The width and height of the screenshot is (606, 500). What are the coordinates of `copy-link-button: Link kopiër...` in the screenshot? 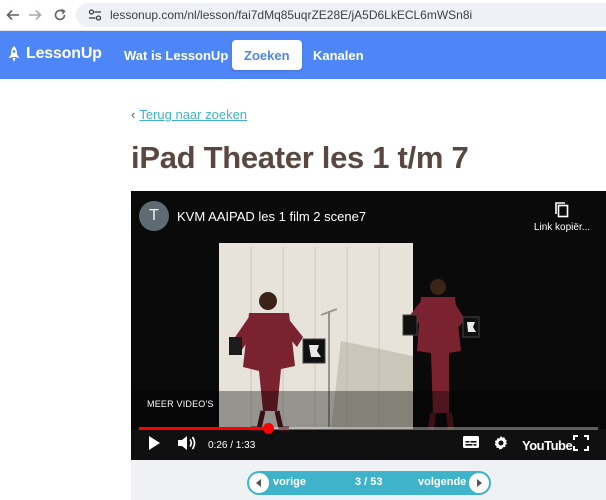 It's located at (562, 217).